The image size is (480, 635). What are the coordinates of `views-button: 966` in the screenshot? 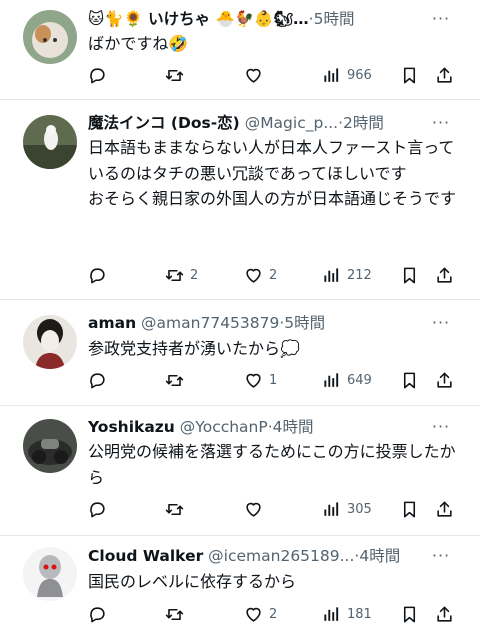 It's located at (347, 75).